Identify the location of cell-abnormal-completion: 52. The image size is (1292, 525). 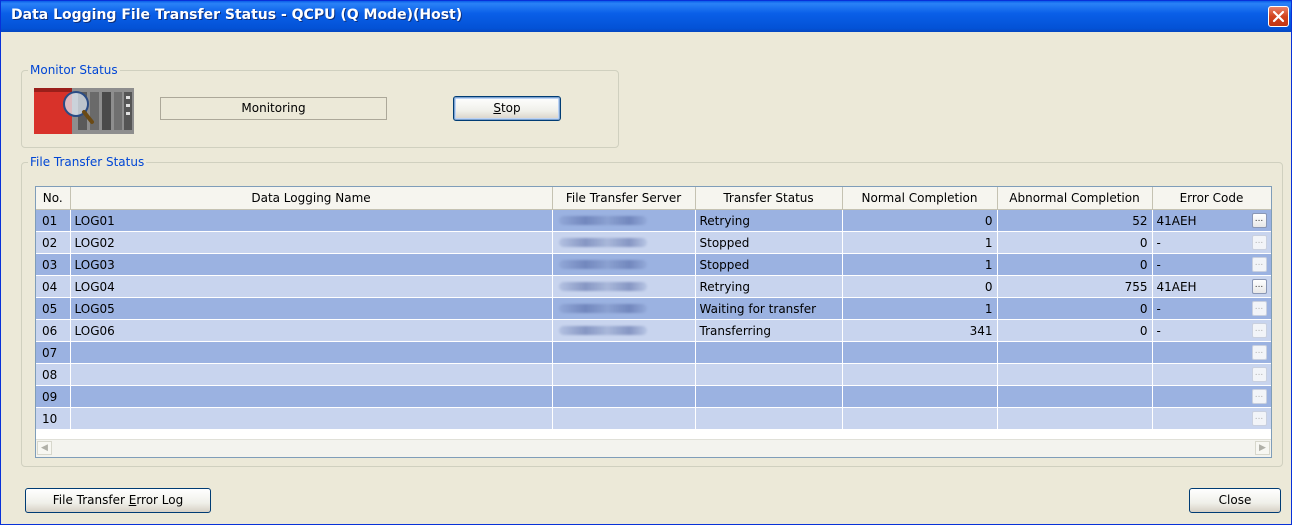
(1075, 220).